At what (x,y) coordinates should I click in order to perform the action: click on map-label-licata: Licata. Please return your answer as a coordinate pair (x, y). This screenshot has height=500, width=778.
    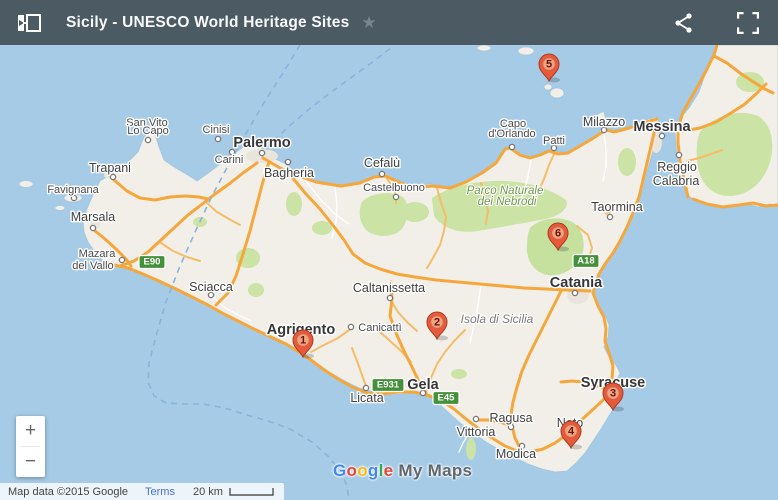
    Looking at the image, I should click on (366, 398).